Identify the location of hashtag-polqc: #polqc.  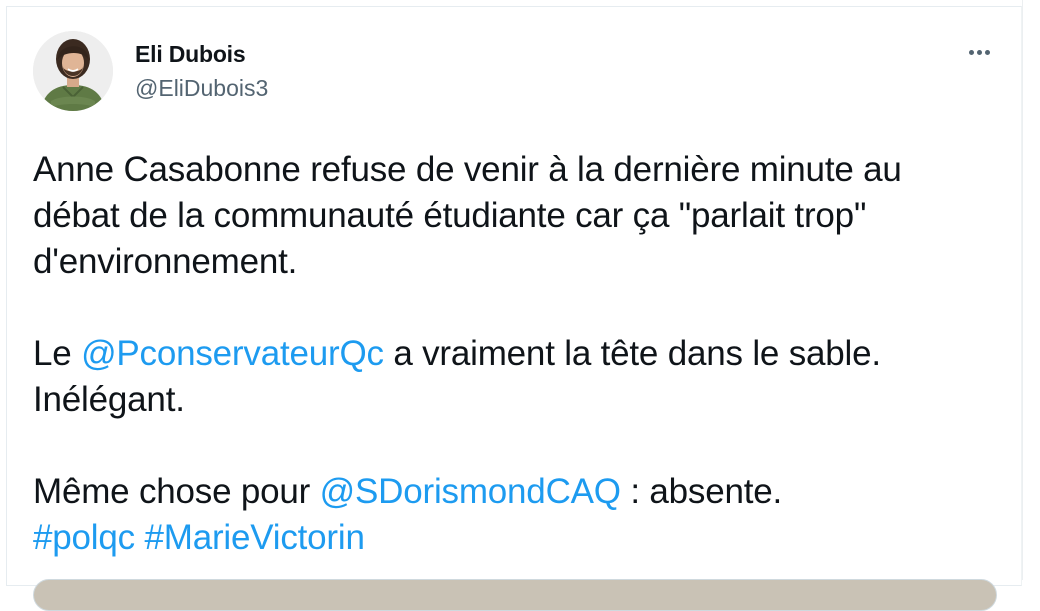
(84, 537).